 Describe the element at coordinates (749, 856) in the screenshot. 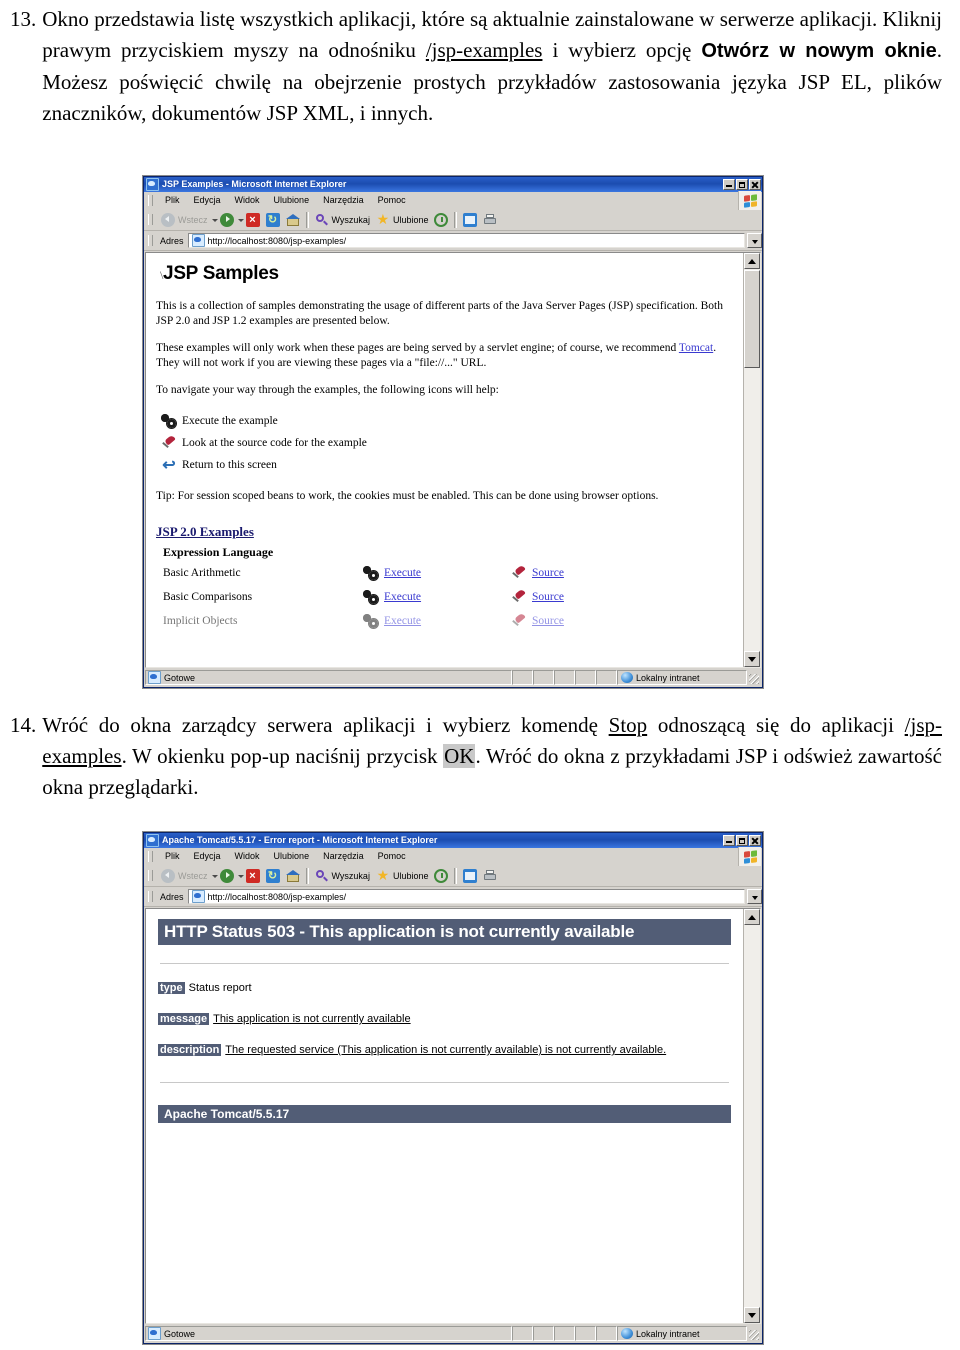

I see `windows-flag-logo` at that location.